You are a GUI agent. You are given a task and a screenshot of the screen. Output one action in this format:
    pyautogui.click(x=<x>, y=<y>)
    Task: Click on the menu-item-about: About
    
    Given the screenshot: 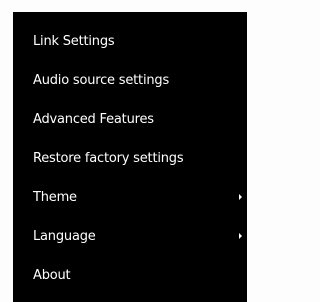 What is the action you would take?
    pyautogui.click(x=130, y=275)
    